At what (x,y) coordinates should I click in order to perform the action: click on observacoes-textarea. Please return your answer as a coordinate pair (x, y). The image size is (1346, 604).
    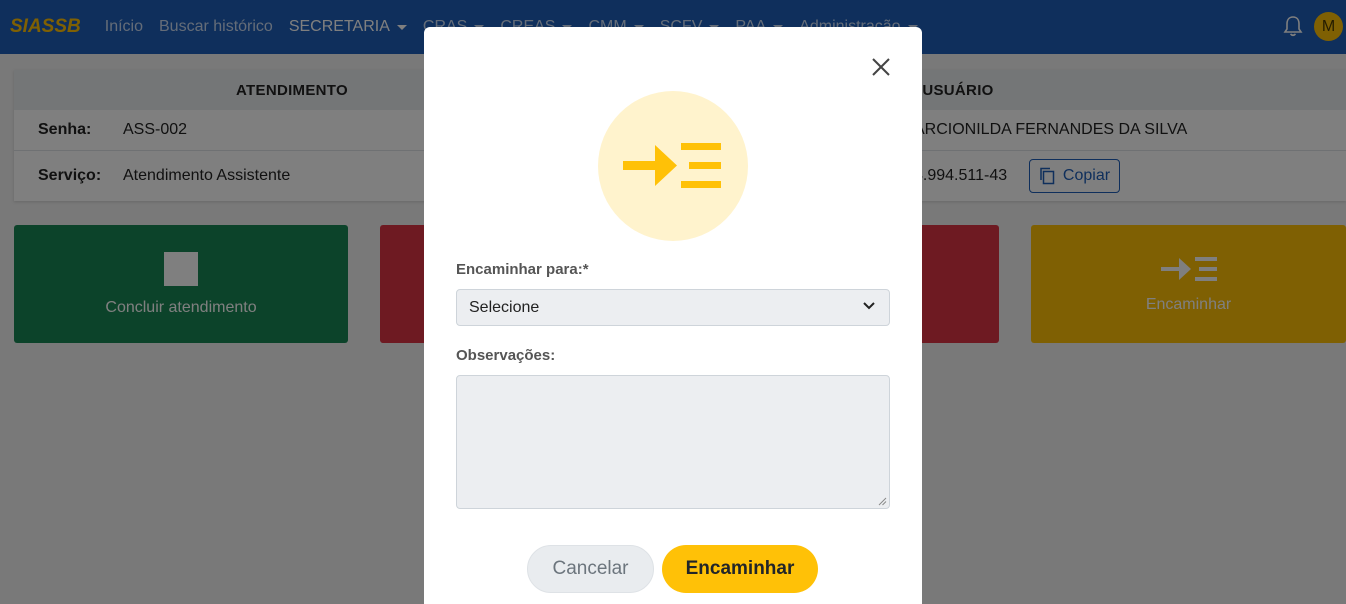
    Looking at the image, I should click on (673, 442).